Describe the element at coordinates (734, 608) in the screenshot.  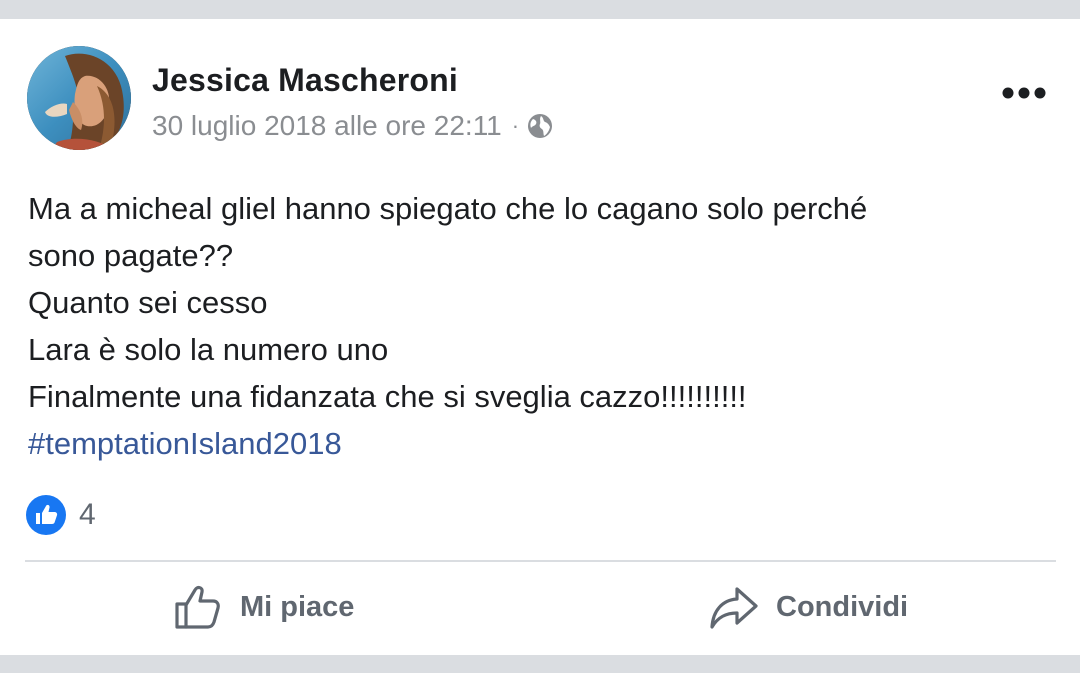
I see `share-arrow-icon` at that location.